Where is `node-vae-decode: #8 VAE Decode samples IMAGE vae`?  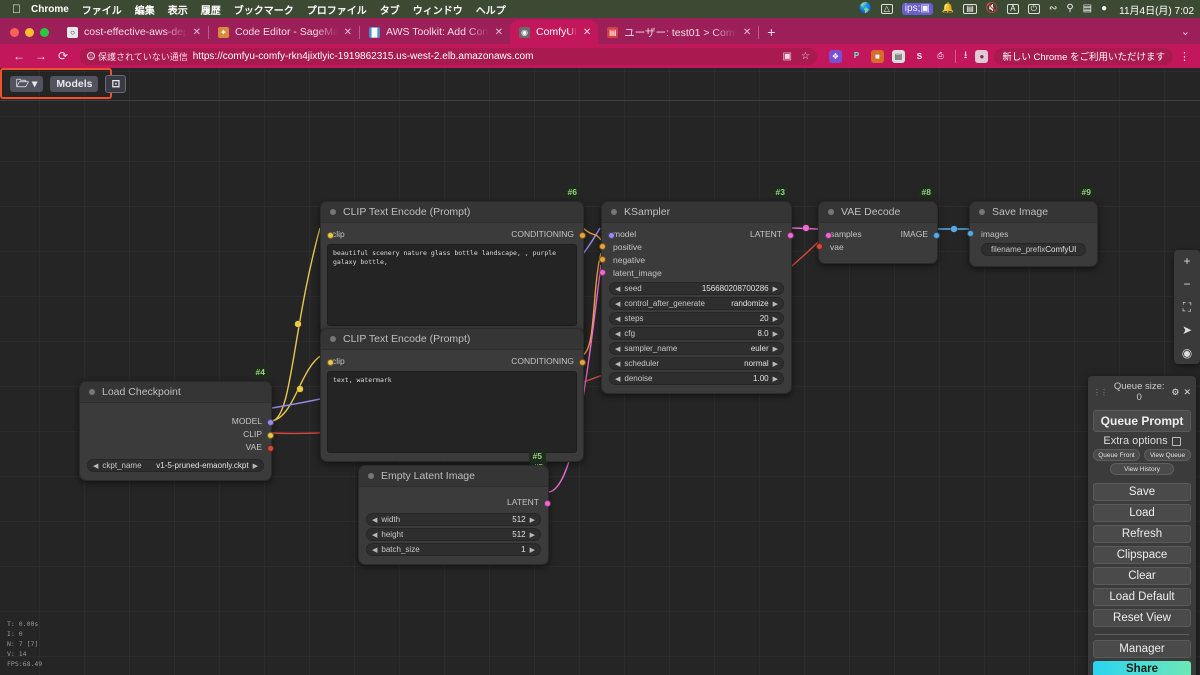
node-vae-decode: #8 VAE Decode samples IMAGE vae is located at coordinates (877, 225).